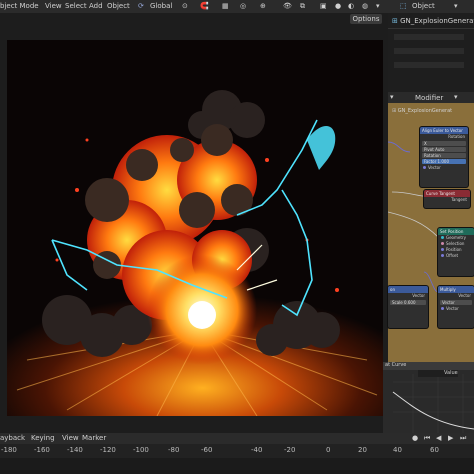 The height and width of the screenshot is (474, 474). I want to click on node-title: Curve Tangent, so click(447, 193).